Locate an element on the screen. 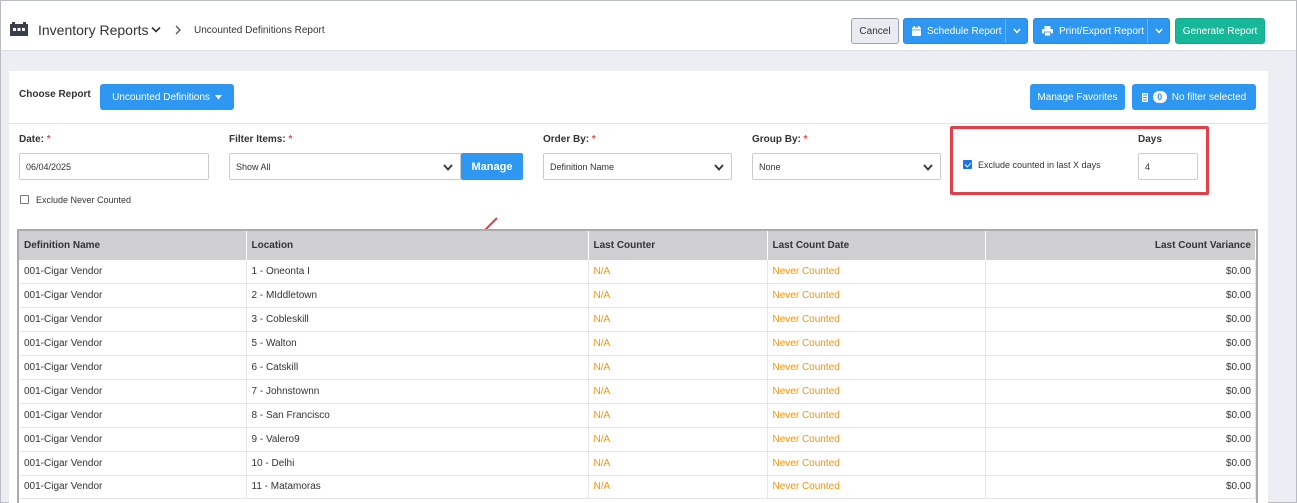 This screenshot has width=1297, height=503. print-dropdown-toggle is located at coordinates (1158, 31).